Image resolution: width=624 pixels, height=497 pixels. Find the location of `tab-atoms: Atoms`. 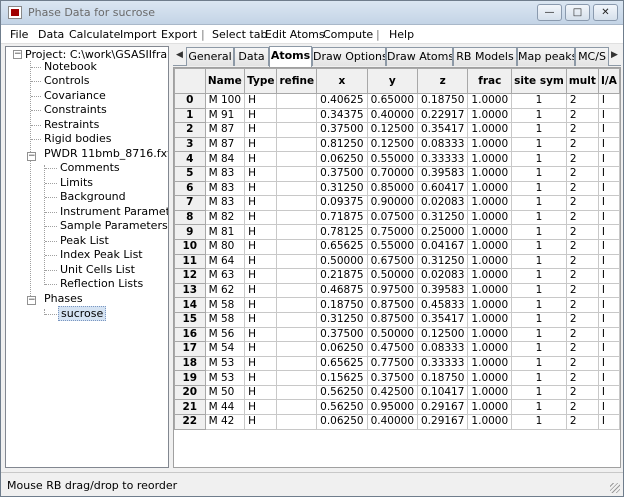

tab-atoms: Atoms is located at coordinates (290, 56).